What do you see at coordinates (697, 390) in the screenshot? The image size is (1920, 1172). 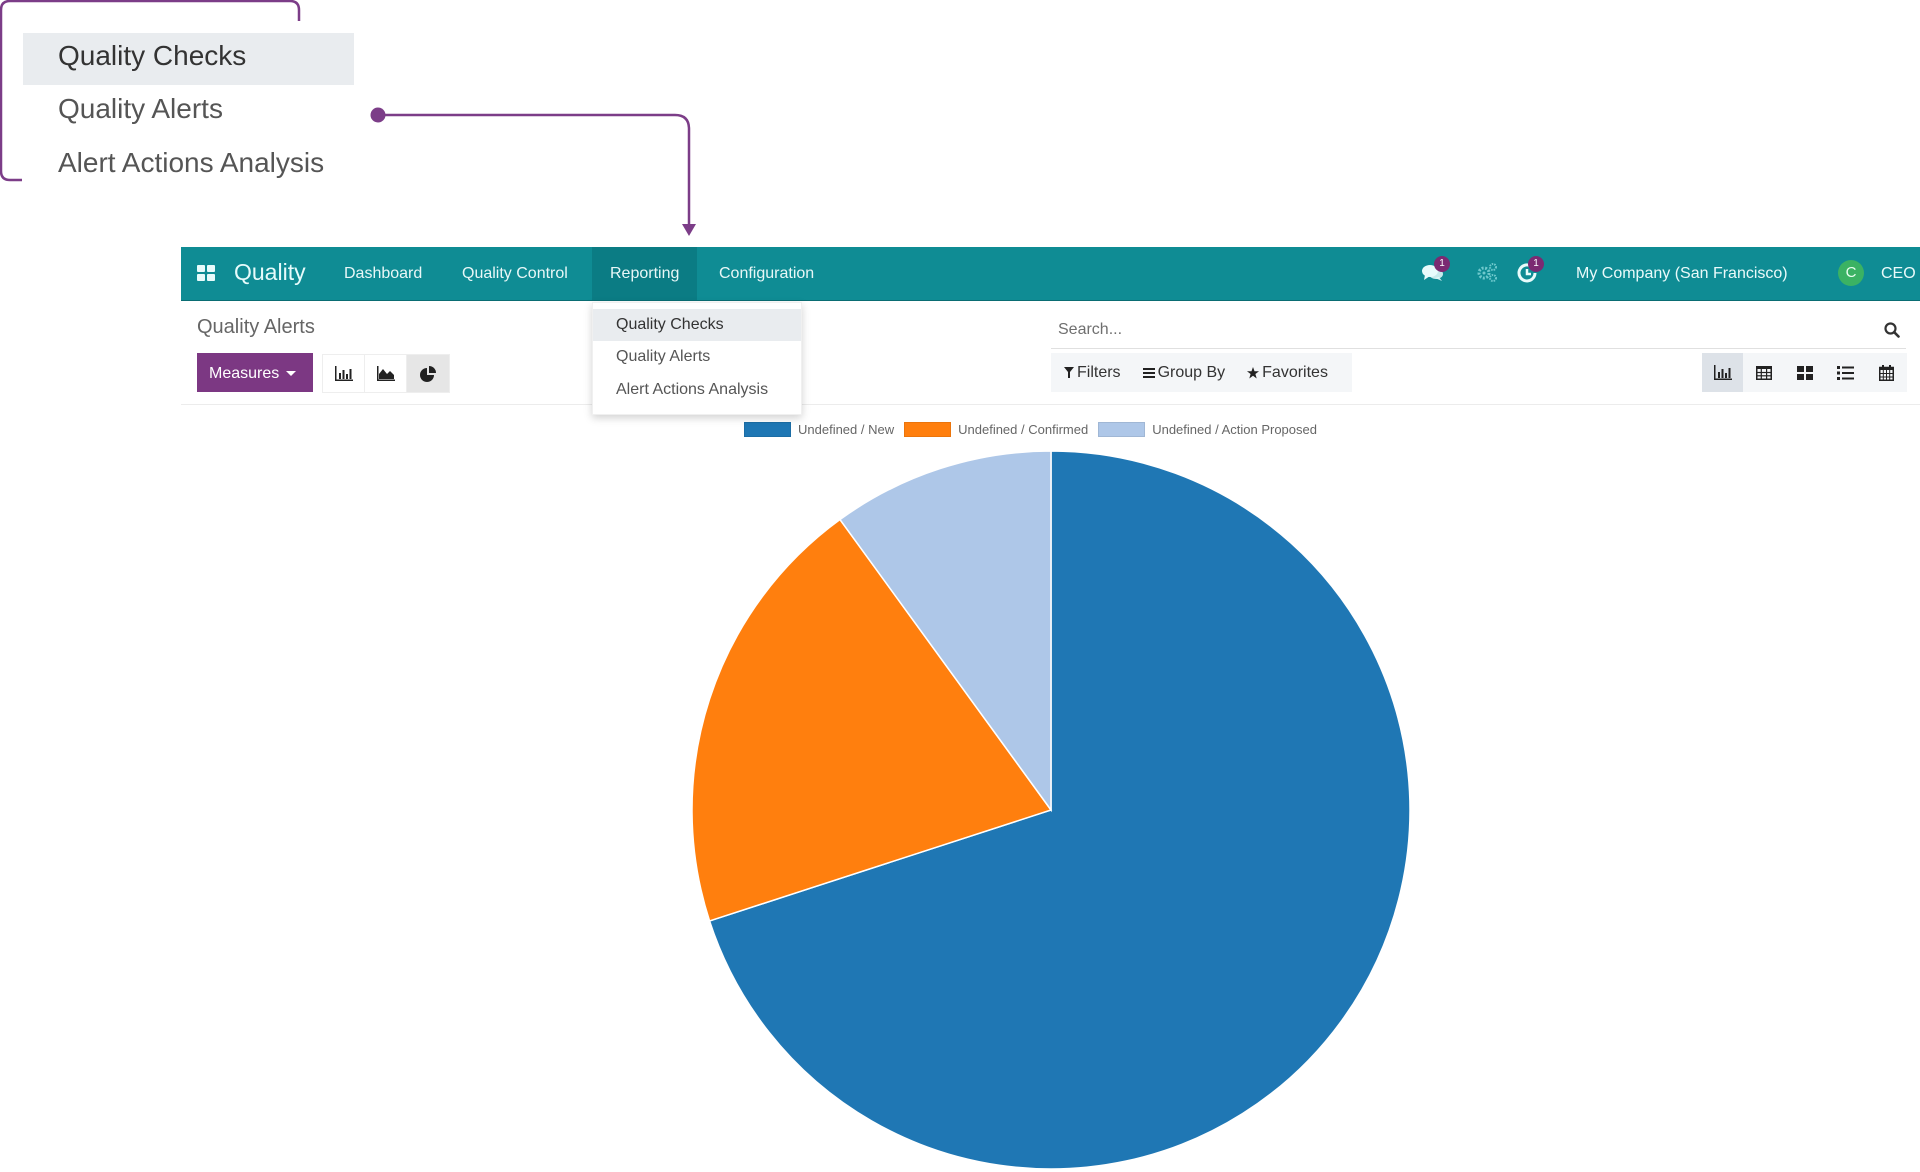 I see `dropdown-item-alert-actions-analysis: Alert Actions Analysis` at bounding box center [697, 390].